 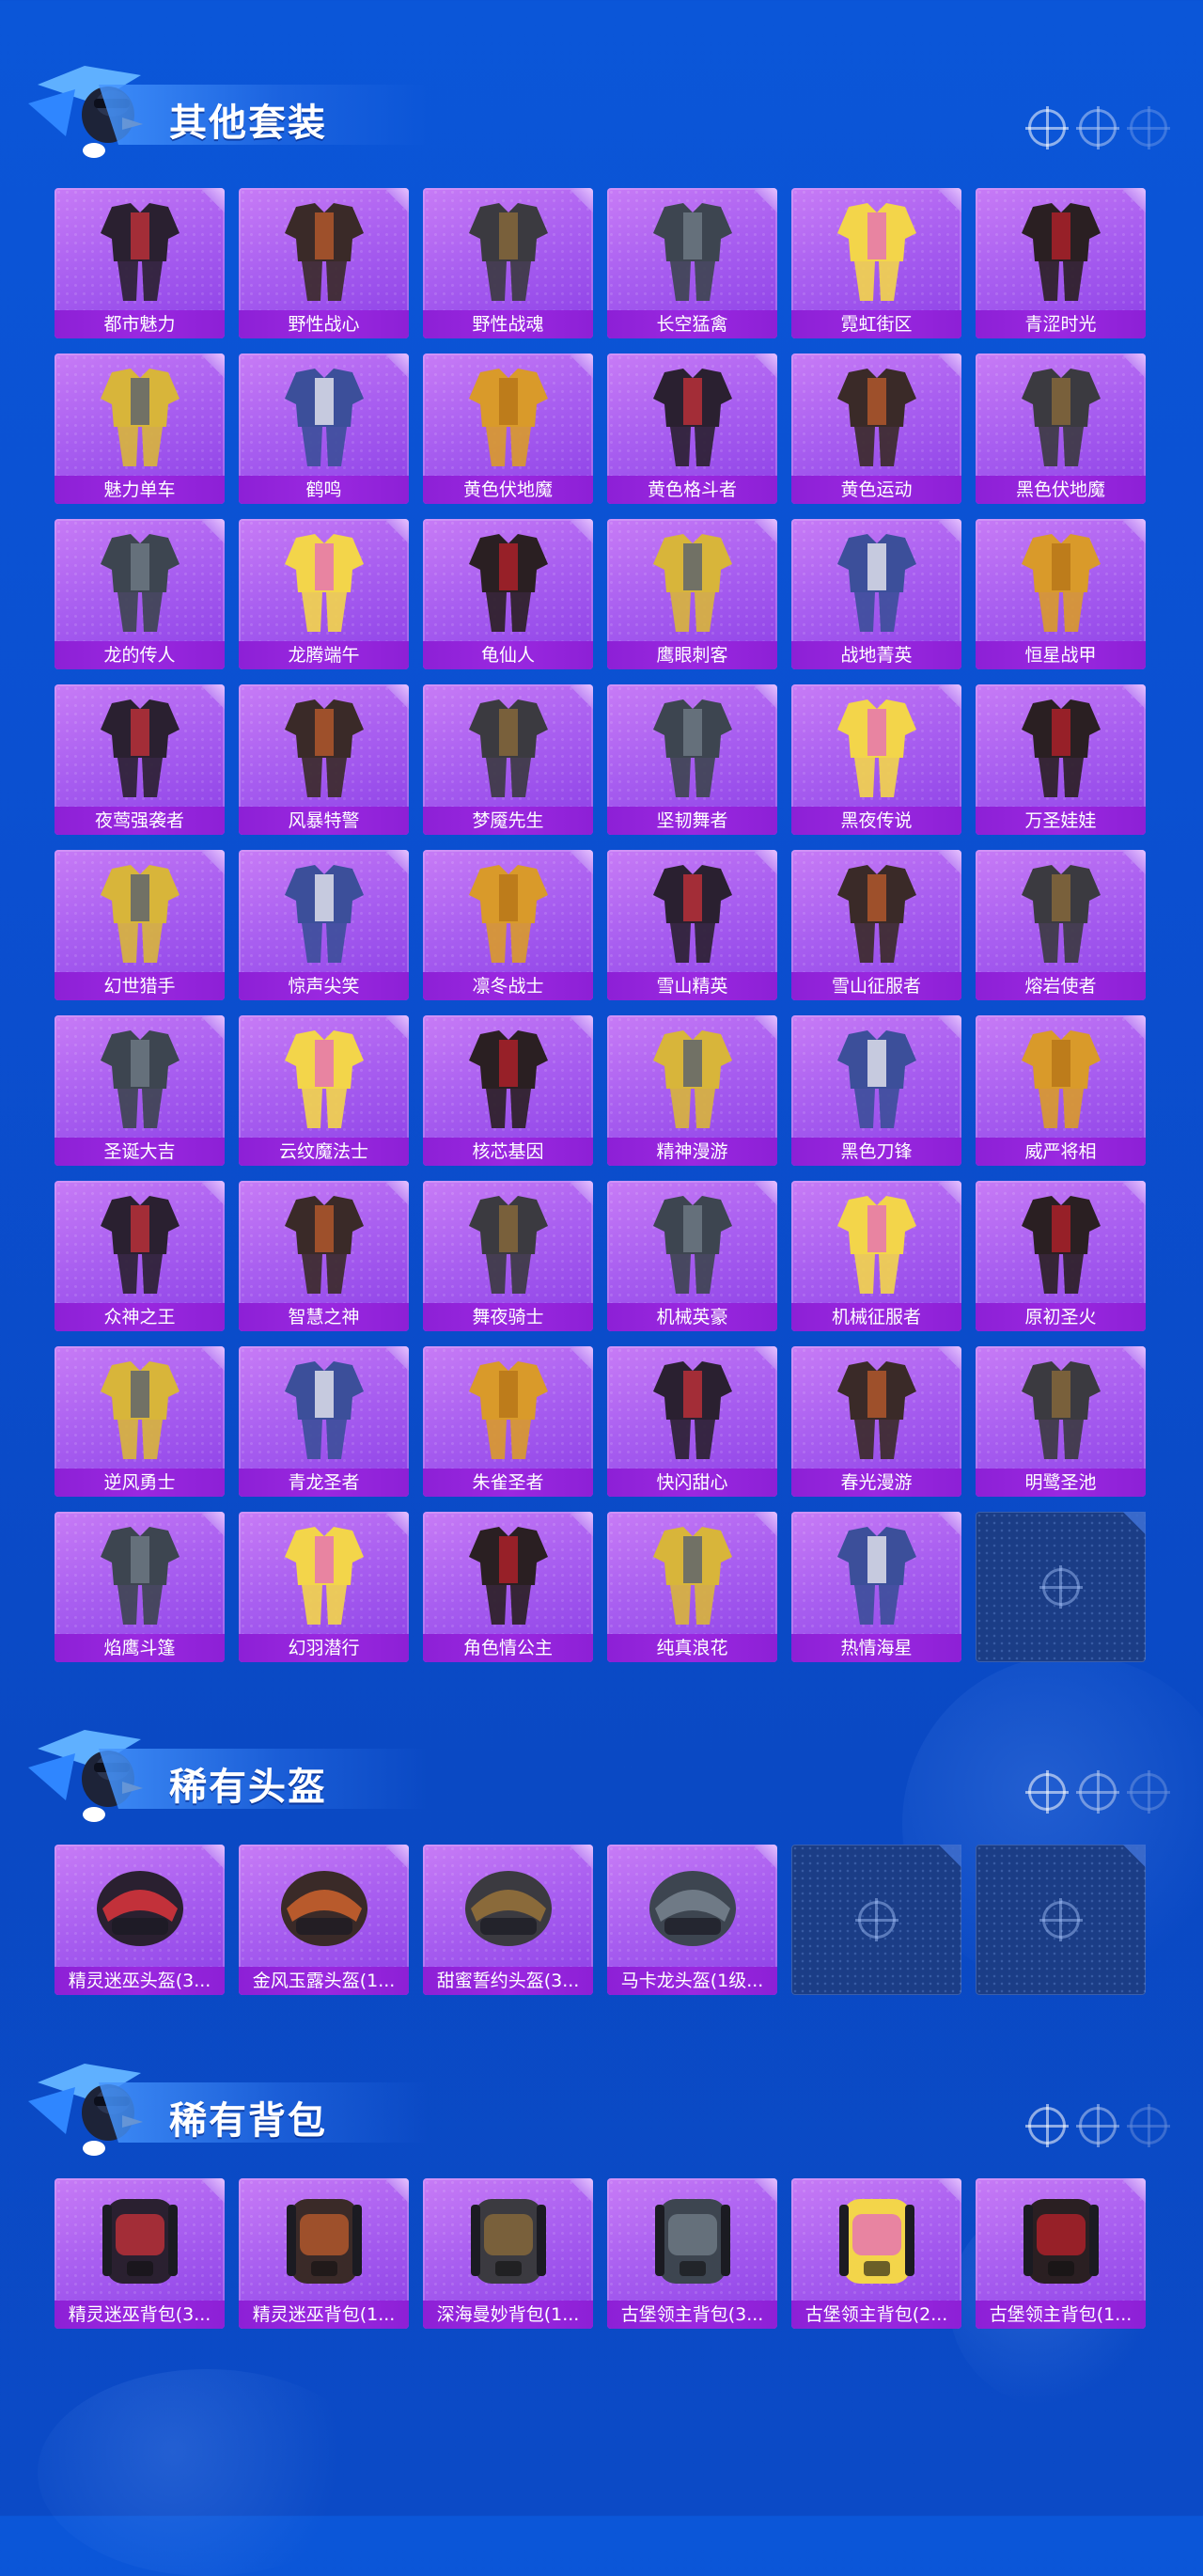 I want to click on outfit-card: 熔岩使者, so click(x=1061, y=925).